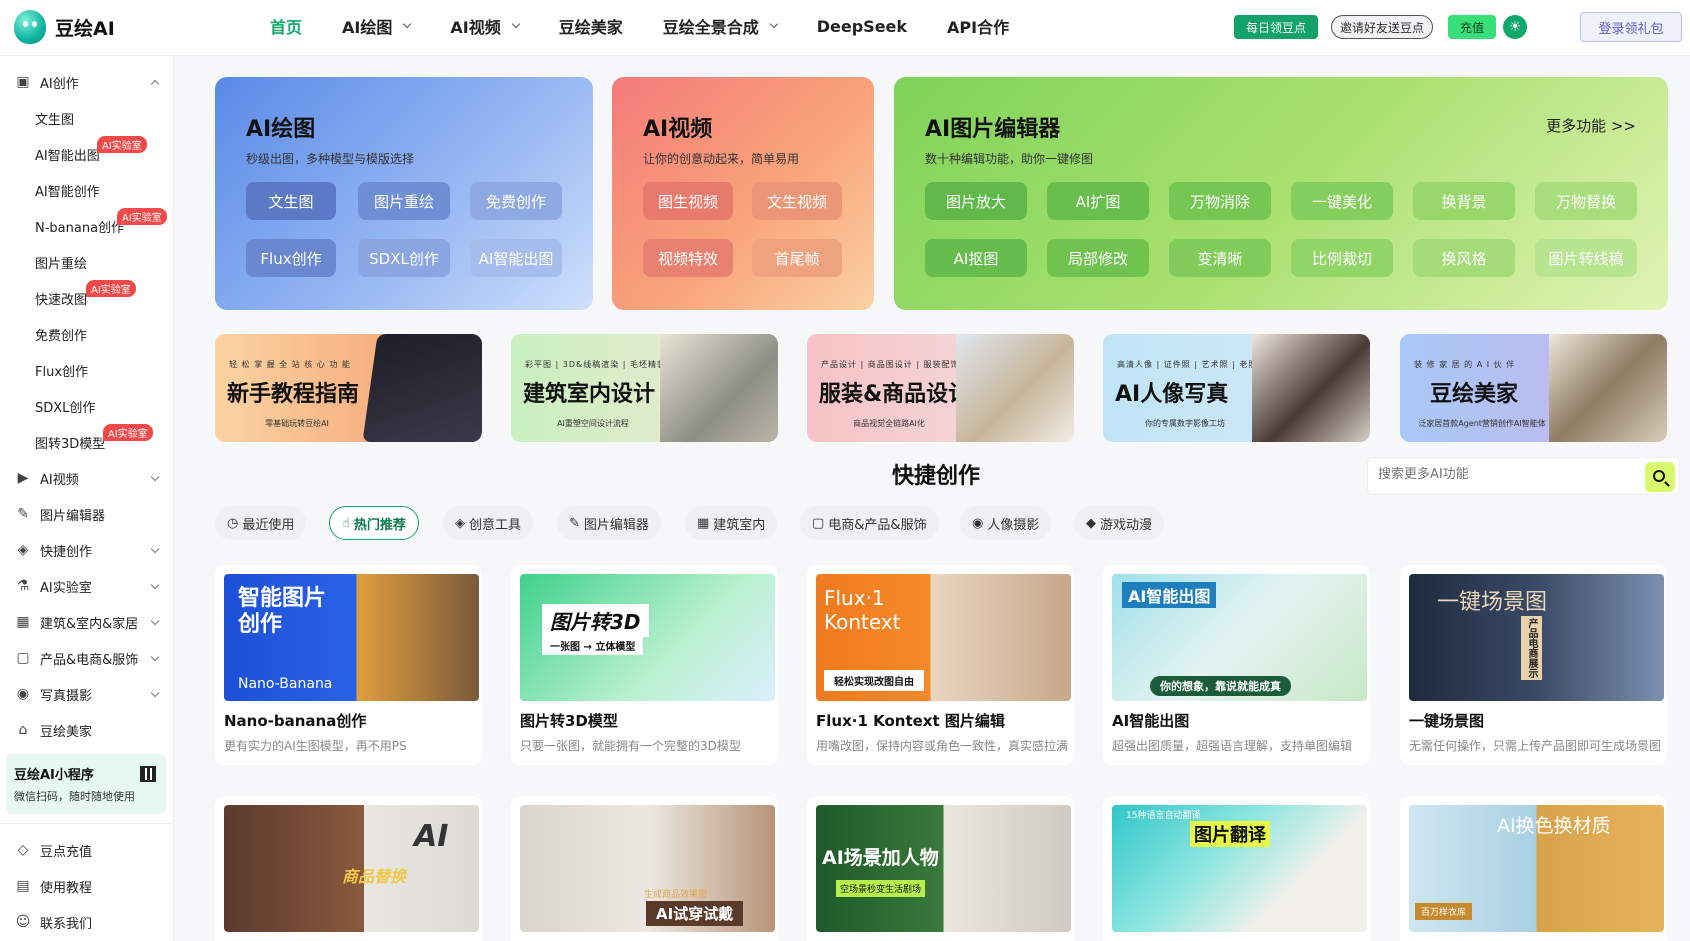 The image size is (1690, 941). Describe the element at coordinates (86, 784) in the screenshot. I see `mini-program-card: 豆绘AI小程序 微信扫码，随时随地使用` at that location.